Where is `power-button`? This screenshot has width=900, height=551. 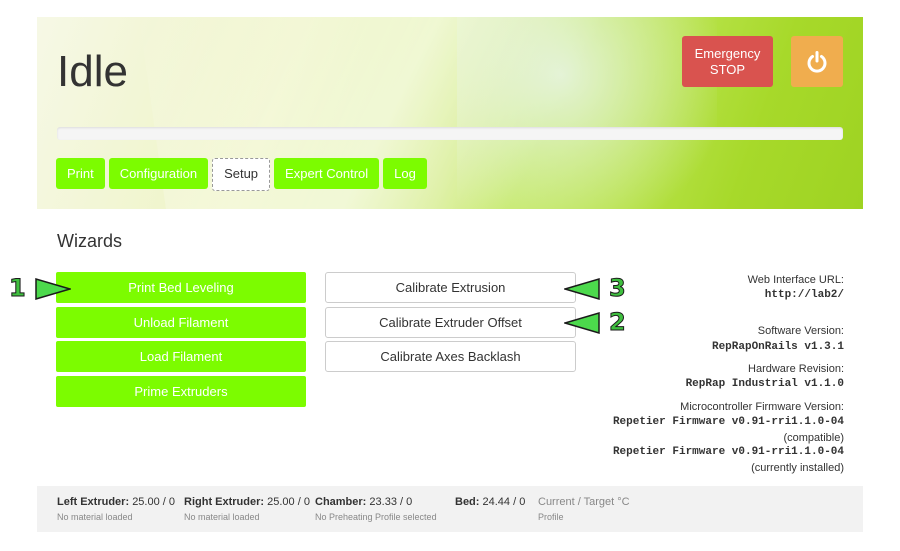 power-button is located at coordinates (817, 61).